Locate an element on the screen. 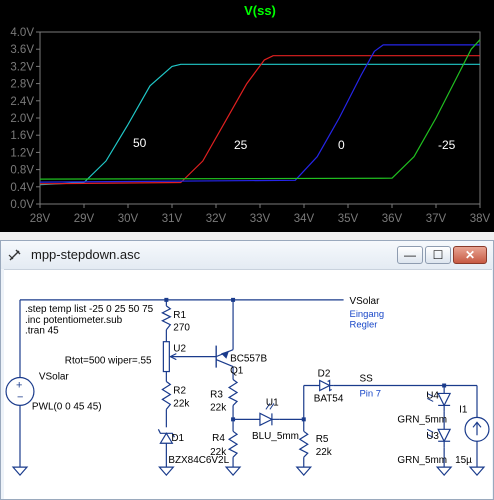 Image resolution: width=494 pixels, height=500 pixels. q1-name: Q1 is located at coordinates (237, 371).